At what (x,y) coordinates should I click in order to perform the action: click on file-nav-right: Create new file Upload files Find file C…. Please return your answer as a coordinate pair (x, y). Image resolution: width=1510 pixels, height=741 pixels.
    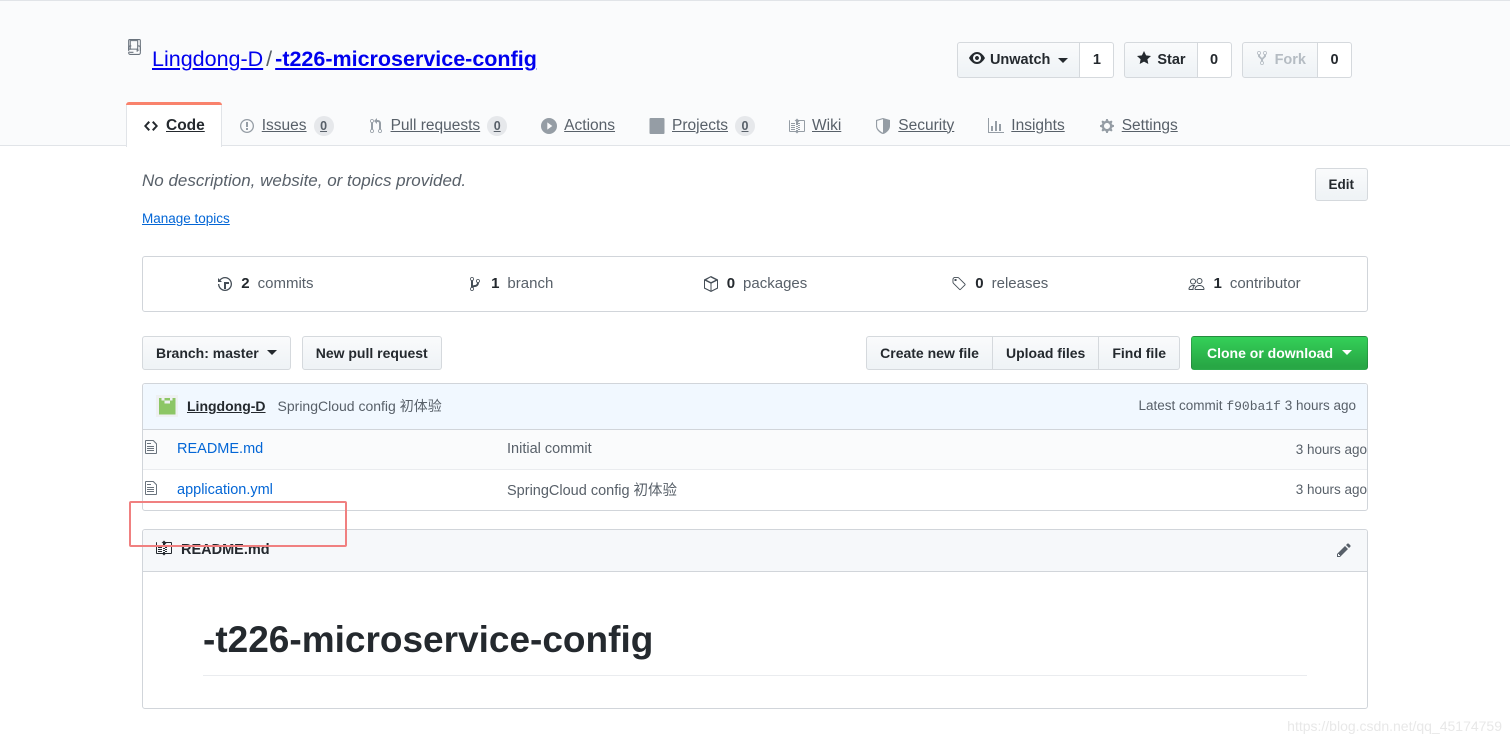
    Looking at the image, I should click on (1117, 352).